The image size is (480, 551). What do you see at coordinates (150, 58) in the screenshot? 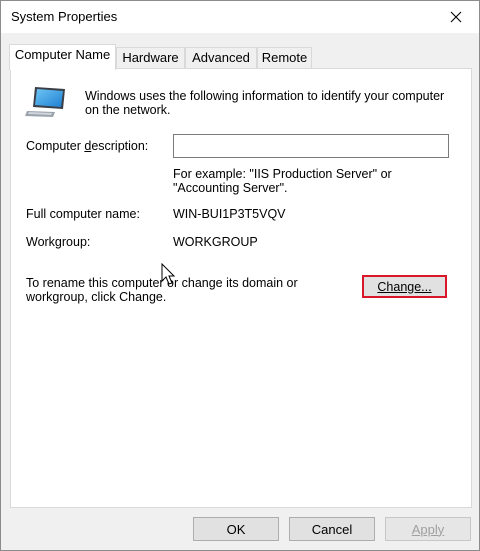
I see `tab-hardware: Hardware` at bounding box center [150, 58].